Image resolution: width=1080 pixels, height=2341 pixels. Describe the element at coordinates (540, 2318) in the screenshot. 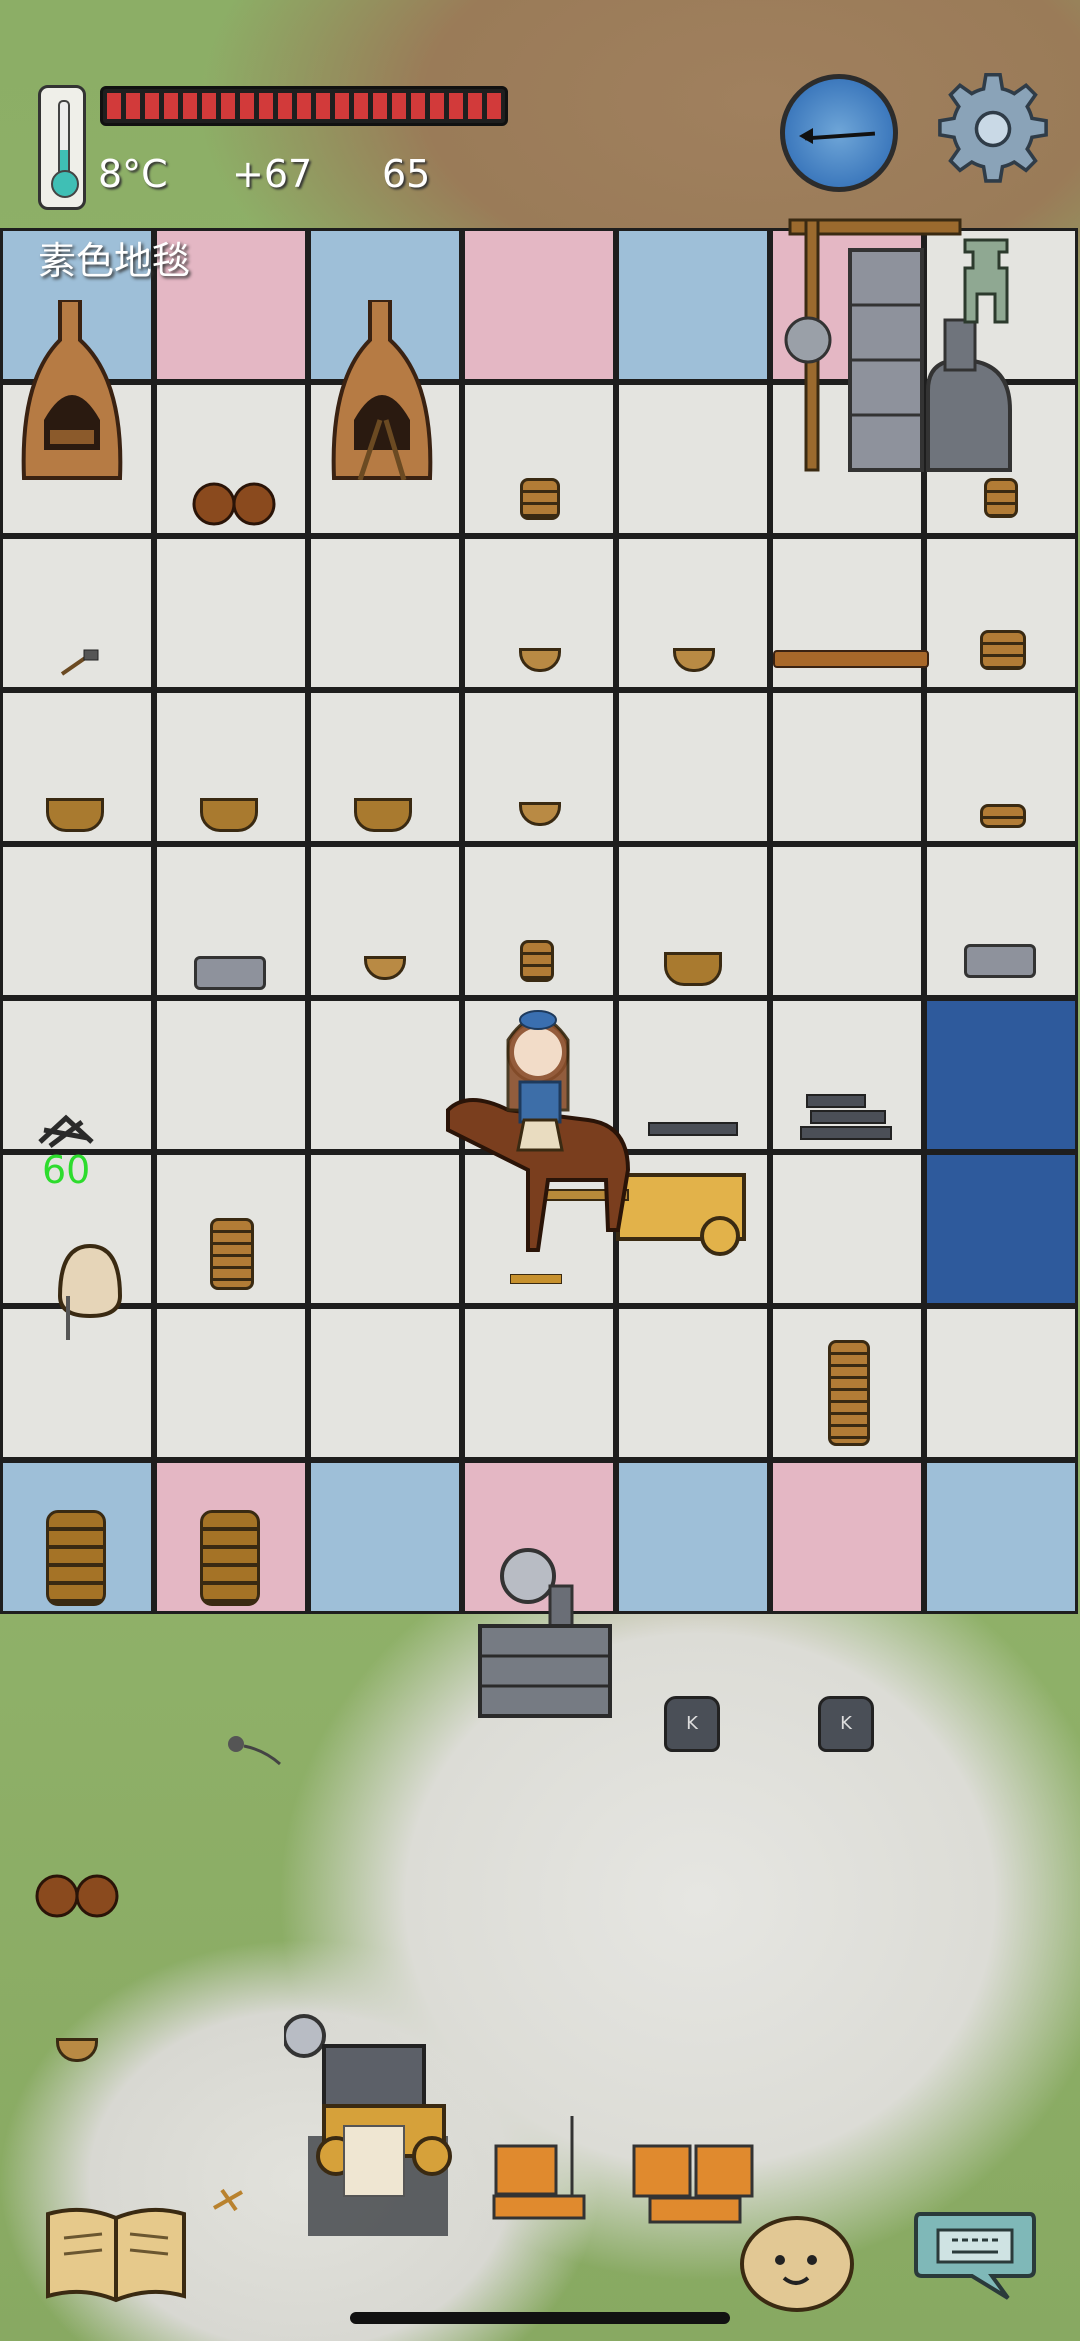

I see `home-indicator` at that location.